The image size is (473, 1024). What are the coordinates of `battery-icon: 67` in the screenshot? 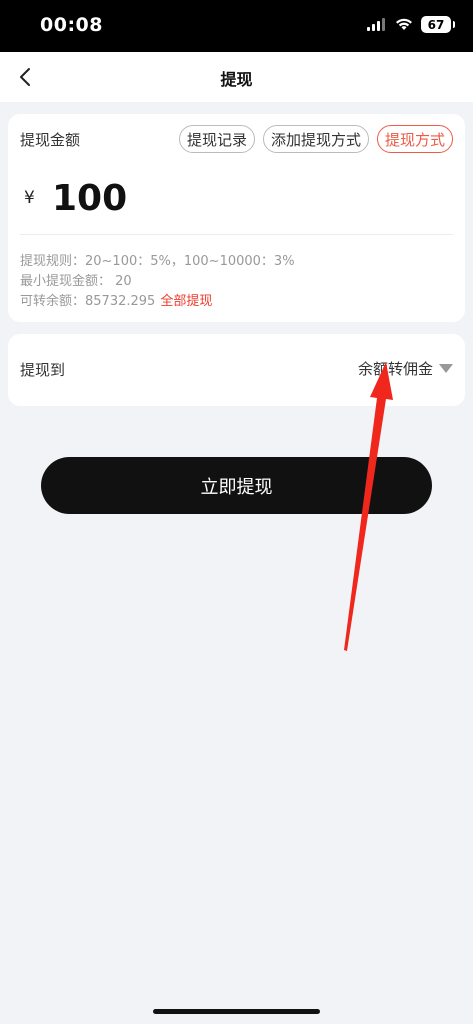 It's located at (438, 24).